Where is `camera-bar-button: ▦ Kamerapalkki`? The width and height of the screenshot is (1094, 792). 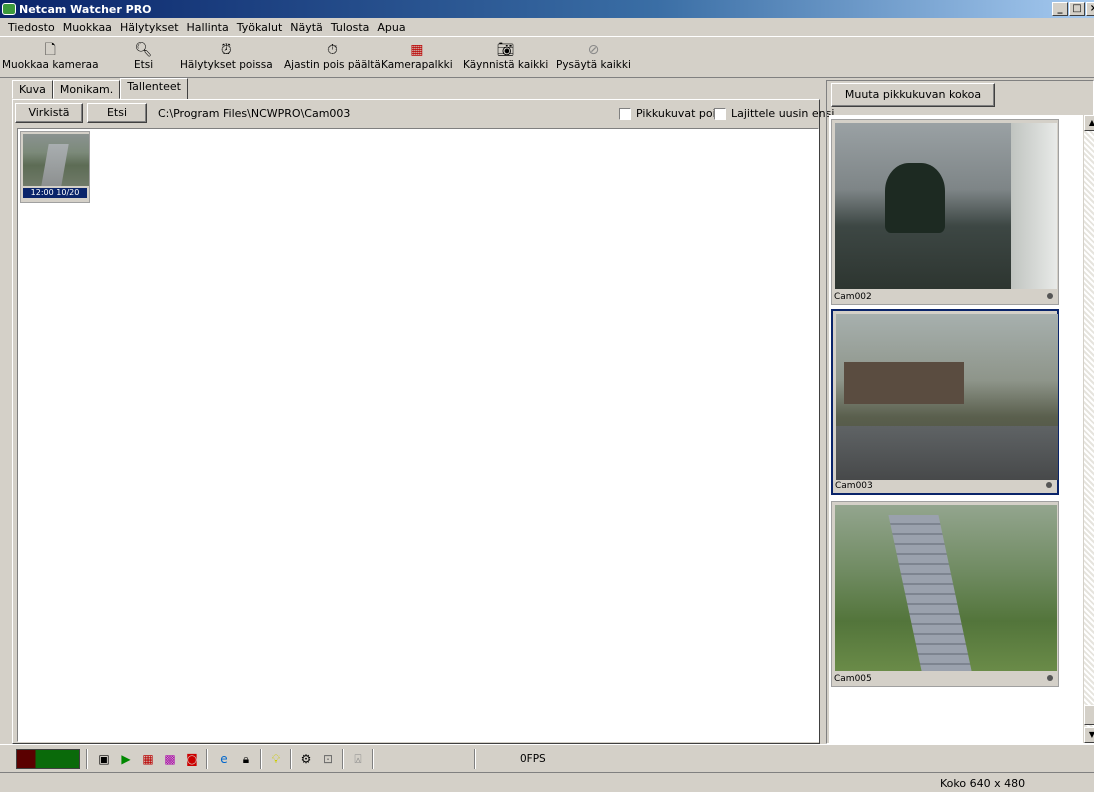
camera-bar-button: ▦ Kamerapalkki is located at coordinates (417, 56).